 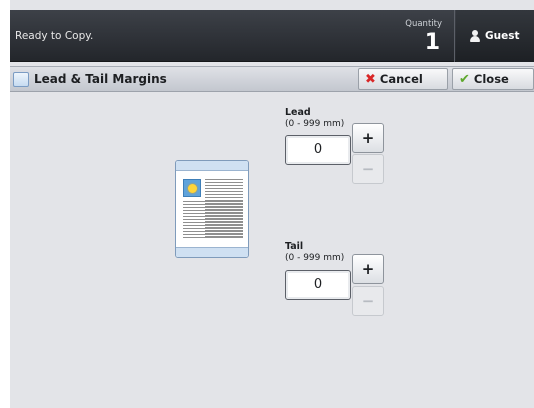 I want to click on checkmark-icon: ✔, so click(x=464, y=79).